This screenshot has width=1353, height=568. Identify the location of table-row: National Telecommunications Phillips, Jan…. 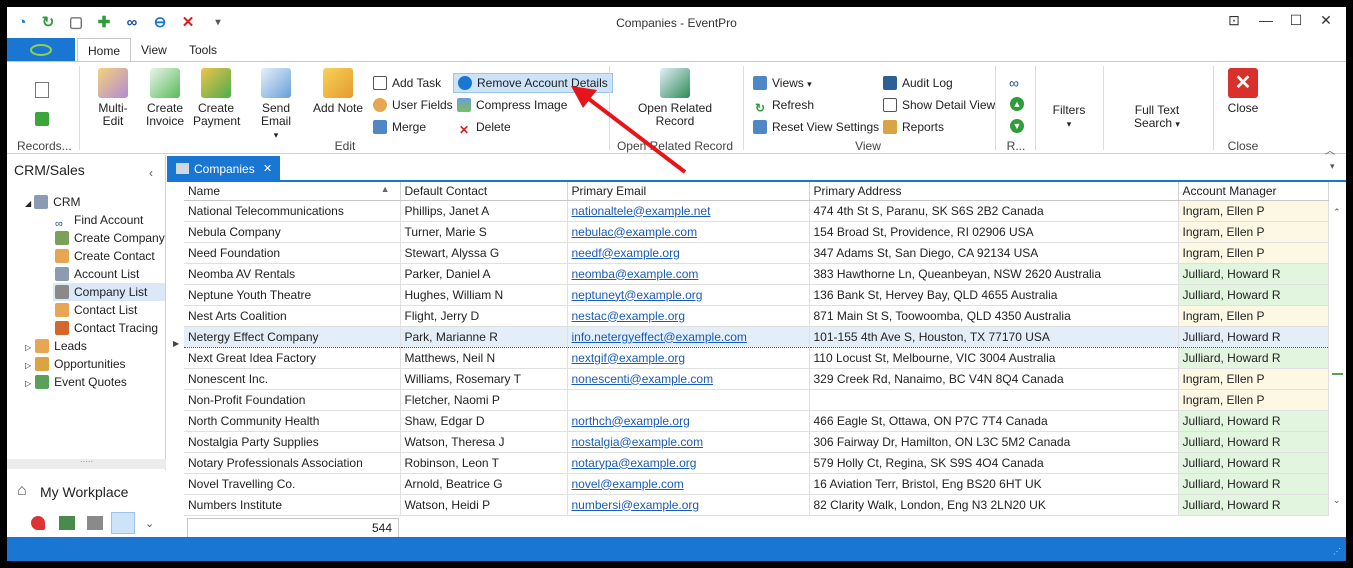
(756, 211).